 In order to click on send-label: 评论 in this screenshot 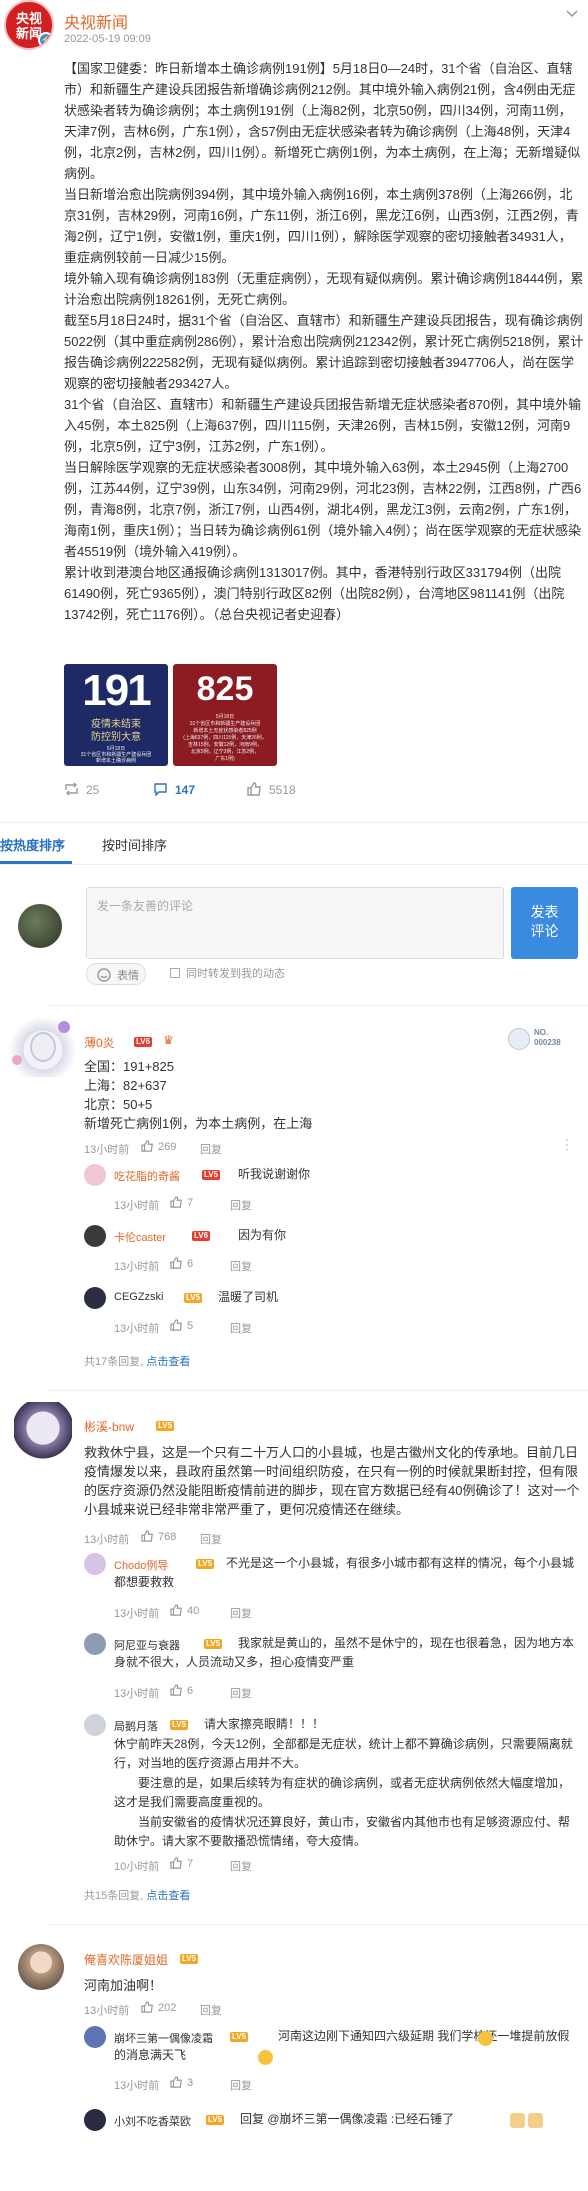, I will do `click(544, 931)`.